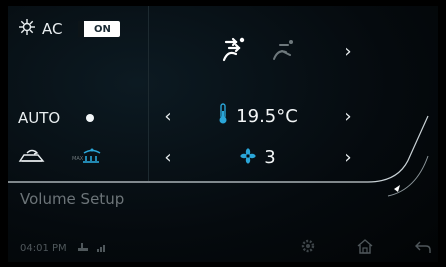 The image size is (446, 267). Describe the element at coordinates (83, 248) in the screenshot. I see `connection-icon` at that location.